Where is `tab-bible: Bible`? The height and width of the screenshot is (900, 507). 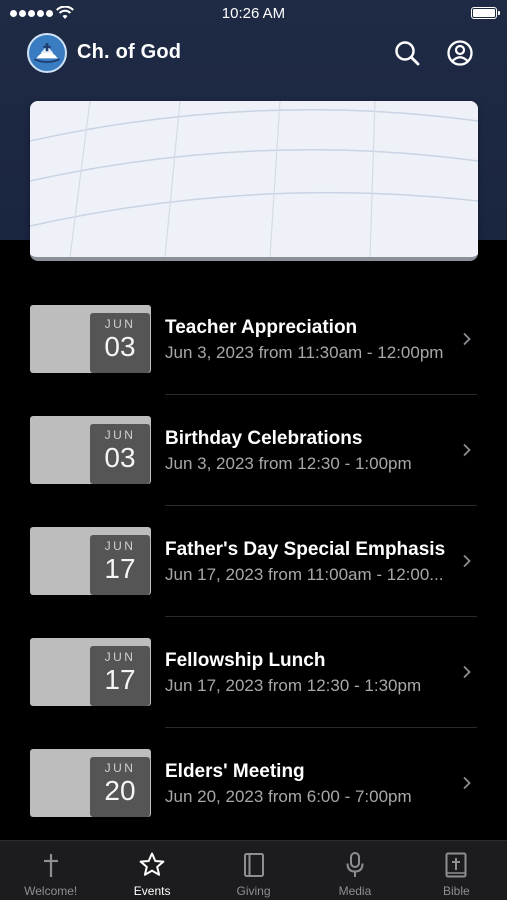
tab-bible: Bible is located at coordinates (456, 870).